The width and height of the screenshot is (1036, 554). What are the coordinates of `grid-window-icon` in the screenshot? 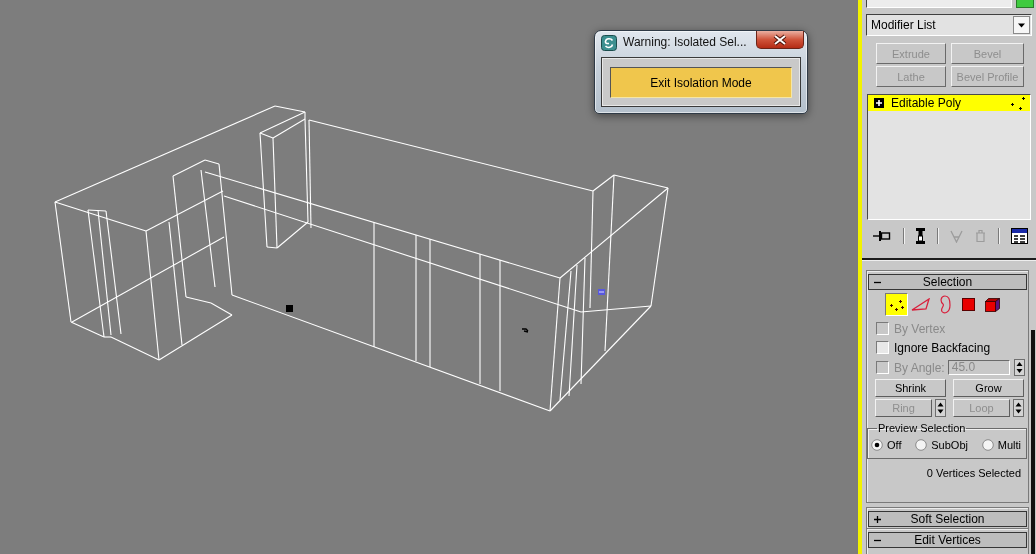 It's located at (1019, 236).